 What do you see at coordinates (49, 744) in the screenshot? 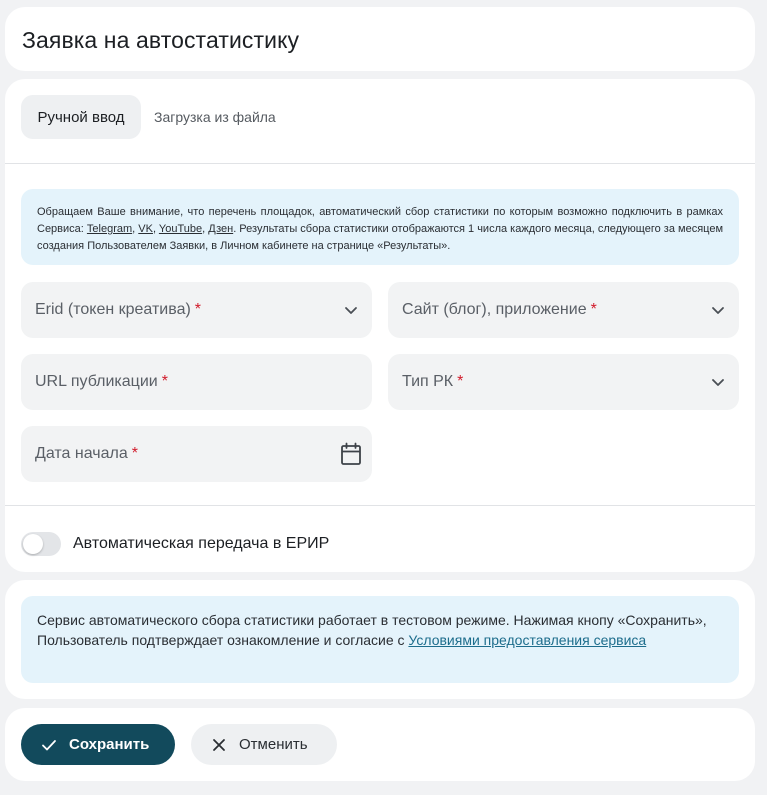
I see `check-icon` at bounding box center [49, 744].